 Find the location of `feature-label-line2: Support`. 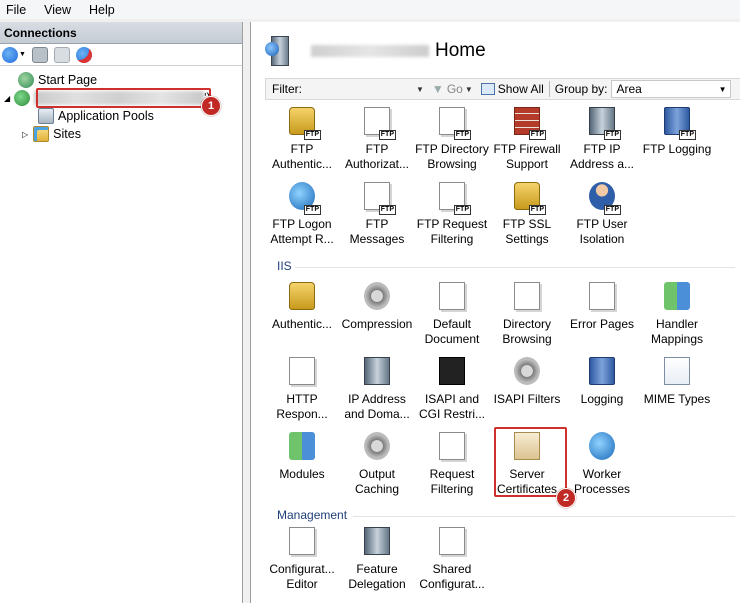

feature-label-line2: Support is located at coordinates (527, 164).